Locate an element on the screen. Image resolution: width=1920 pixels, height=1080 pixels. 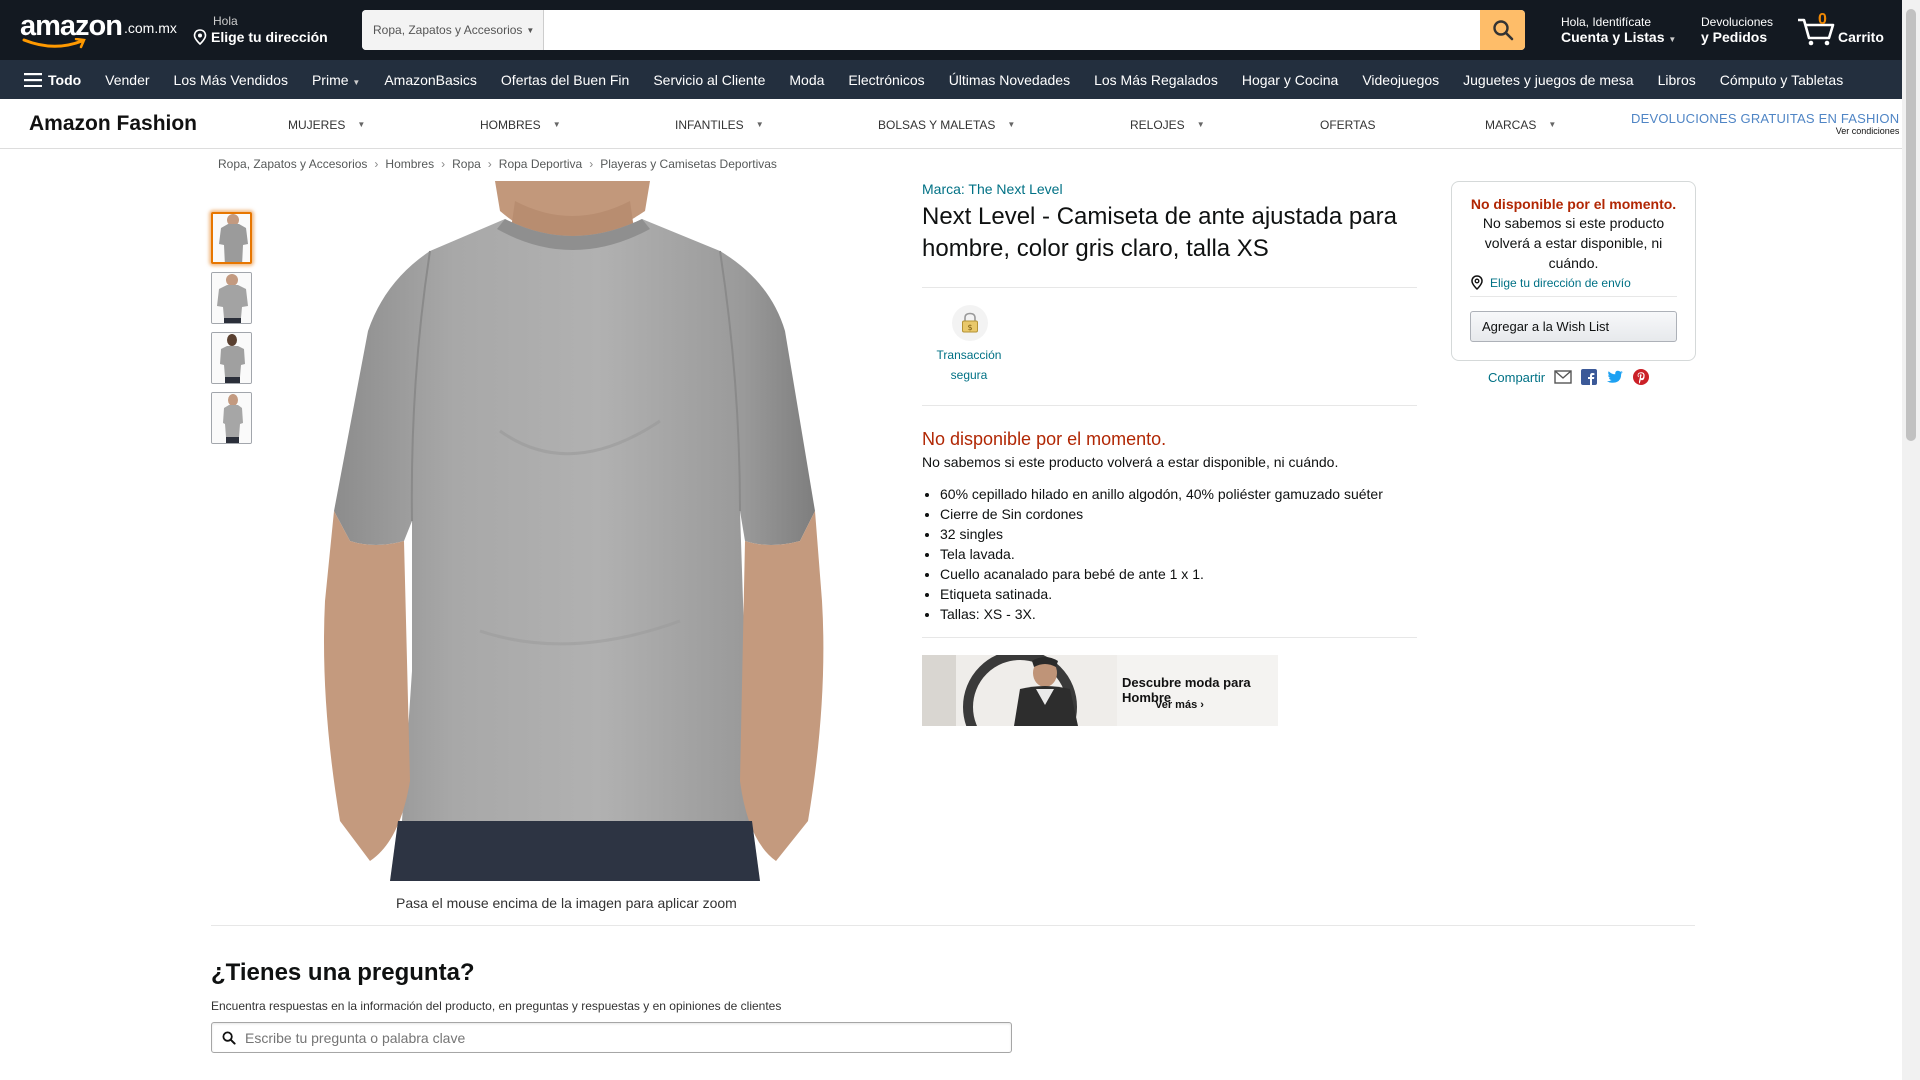
choose-shipping-address-link: Elige tu dirección de envío is located at coordinates (1573, 282).